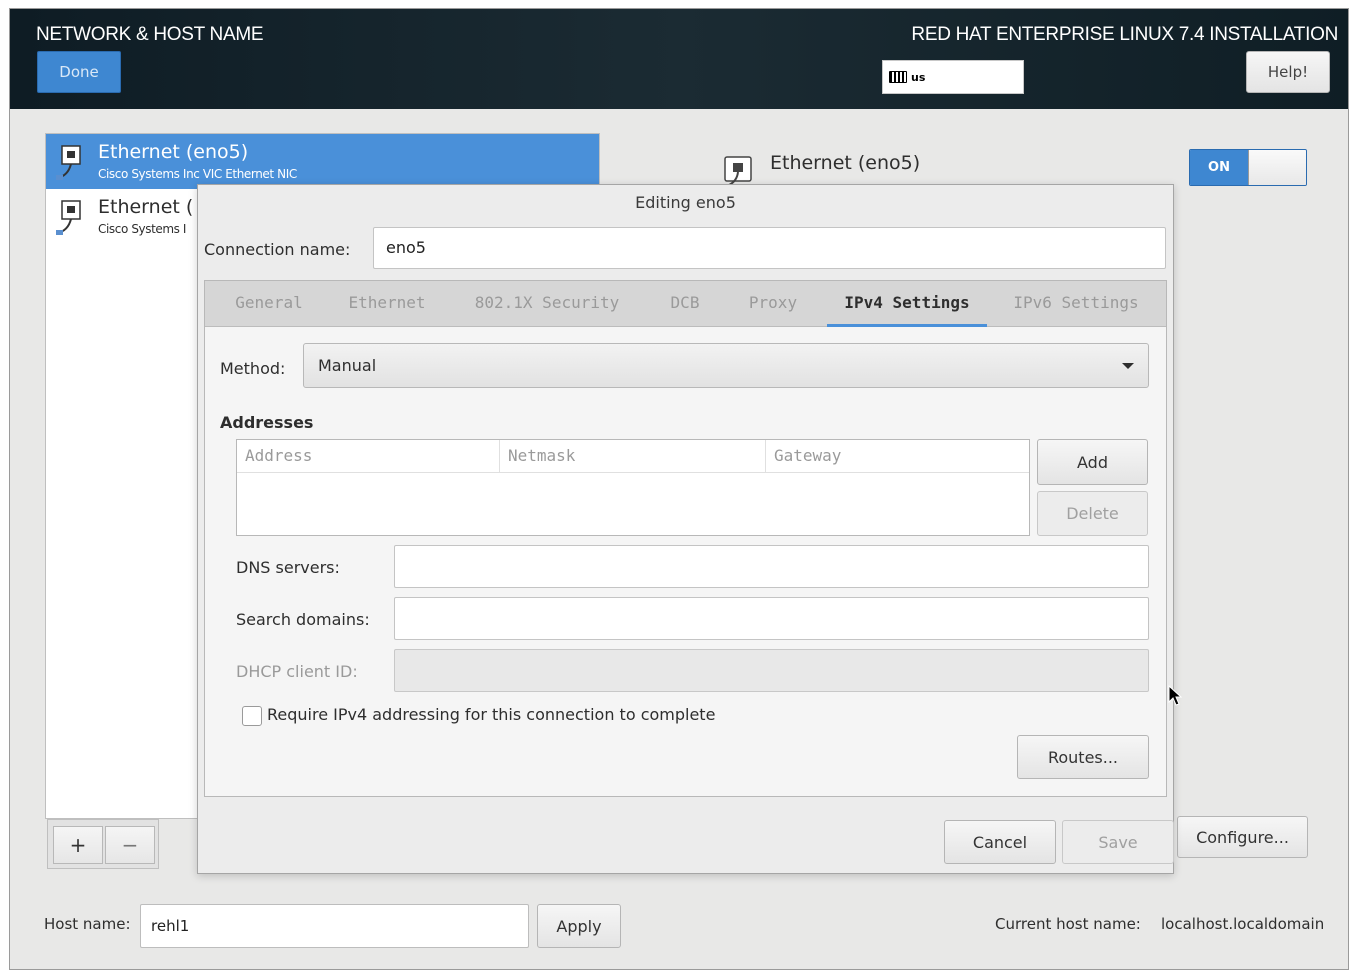  Describe the element at coordinates (1118, 842) in the screenshot. I see `save-button: Save` at that location.